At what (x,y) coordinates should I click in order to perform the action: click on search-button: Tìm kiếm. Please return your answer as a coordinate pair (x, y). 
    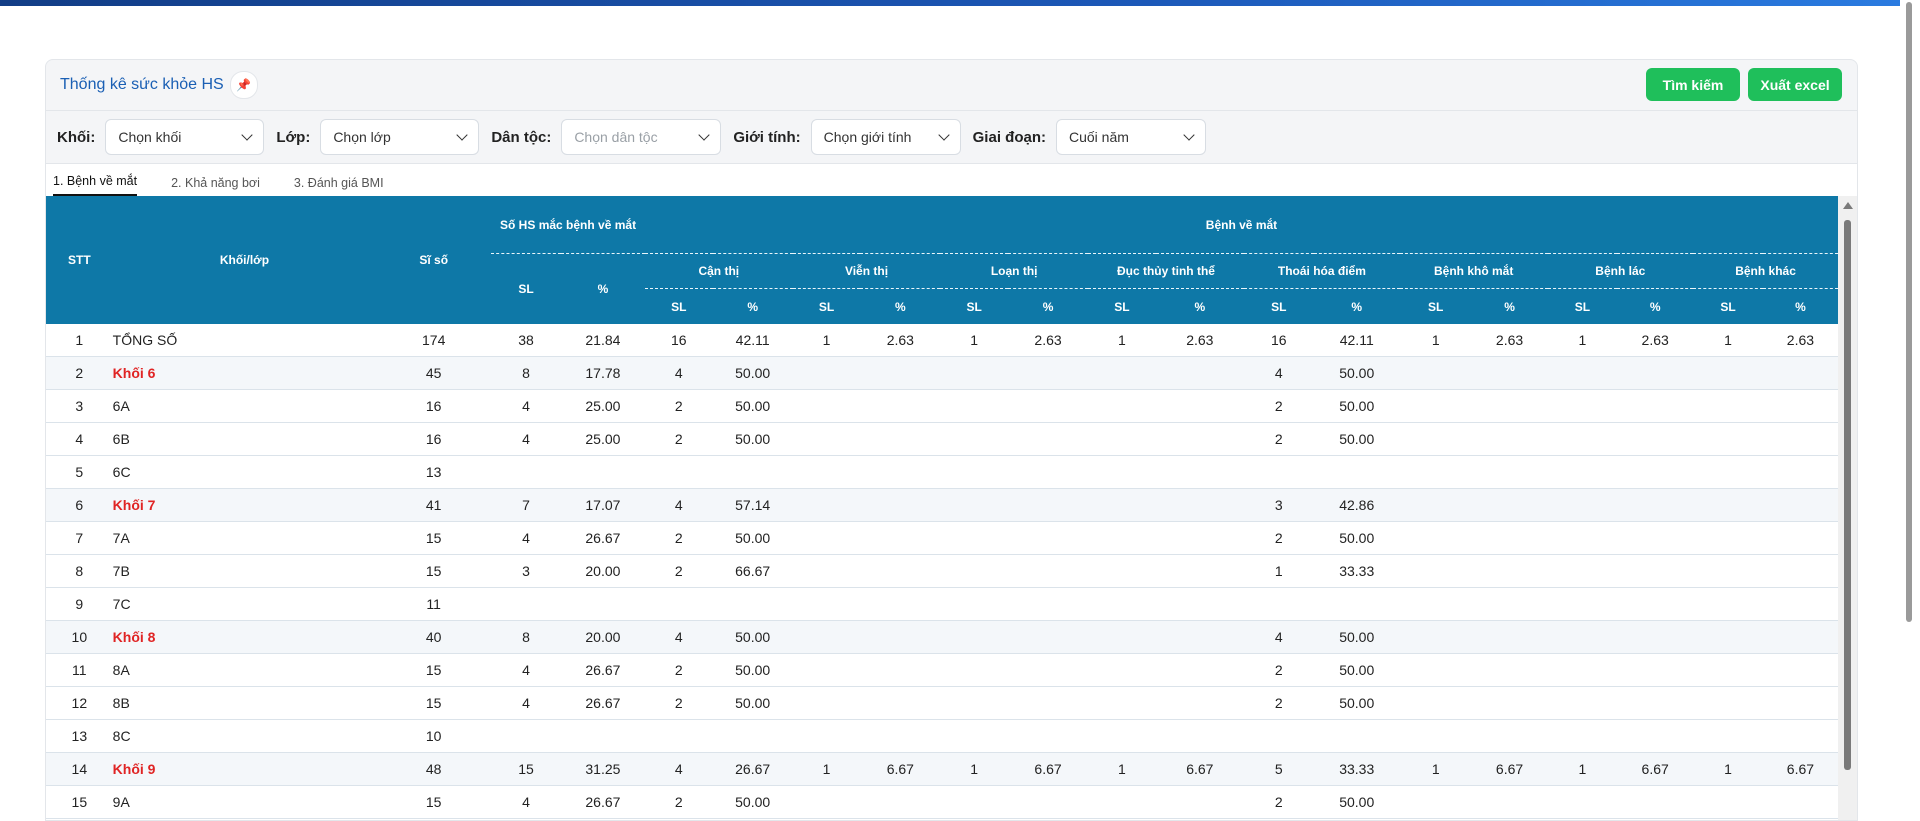
    Looking at the image, I should click on (1693, 84).